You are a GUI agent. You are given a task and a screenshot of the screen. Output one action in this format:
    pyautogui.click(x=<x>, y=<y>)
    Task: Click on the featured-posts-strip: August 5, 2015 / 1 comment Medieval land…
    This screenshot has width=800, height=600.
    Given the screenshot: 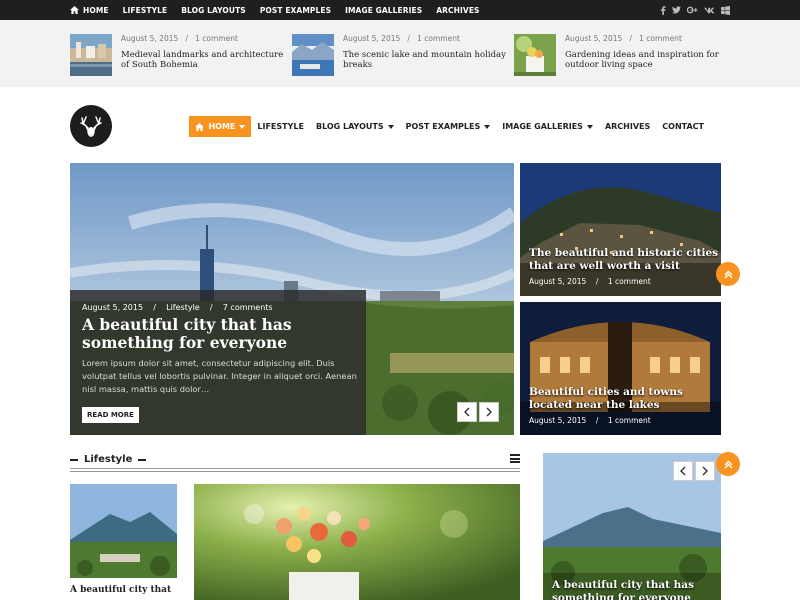 What is the action you would take?
    pyautogui.click(x=400, y=53)
    